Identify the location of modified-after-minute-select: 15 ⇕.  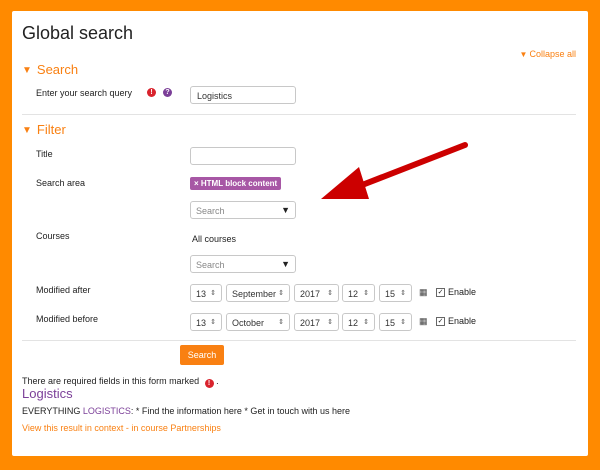
(395, 293).